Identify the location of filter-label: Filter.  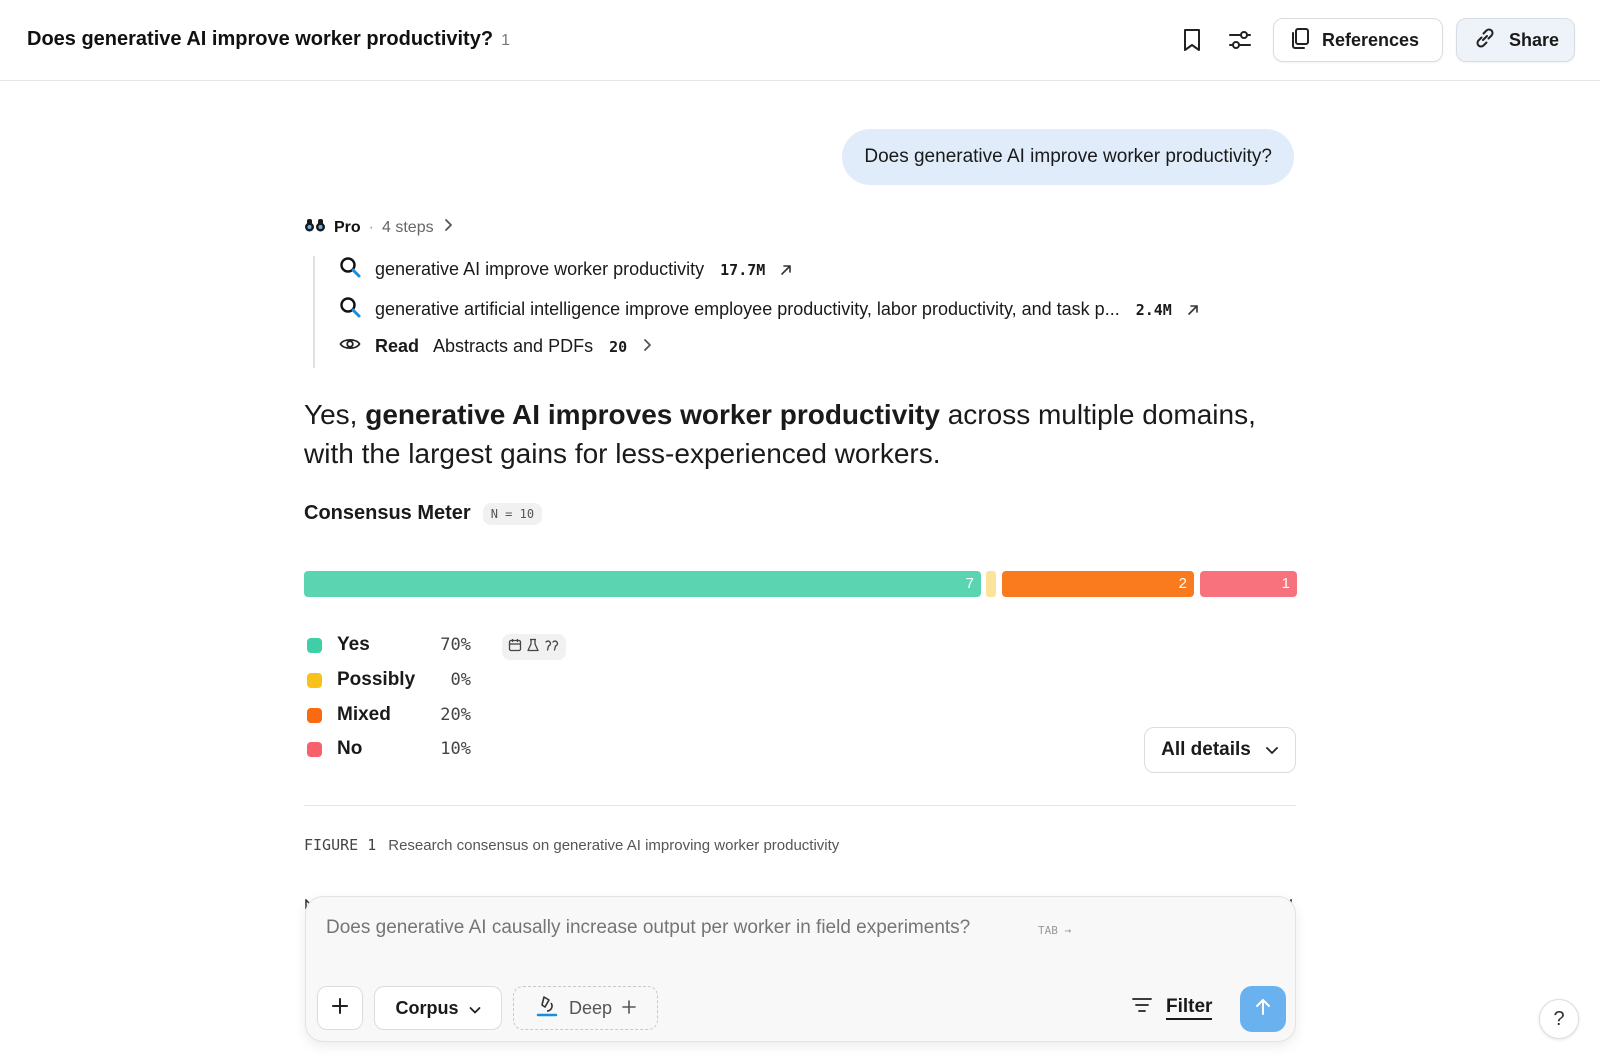
(1189, 1008).